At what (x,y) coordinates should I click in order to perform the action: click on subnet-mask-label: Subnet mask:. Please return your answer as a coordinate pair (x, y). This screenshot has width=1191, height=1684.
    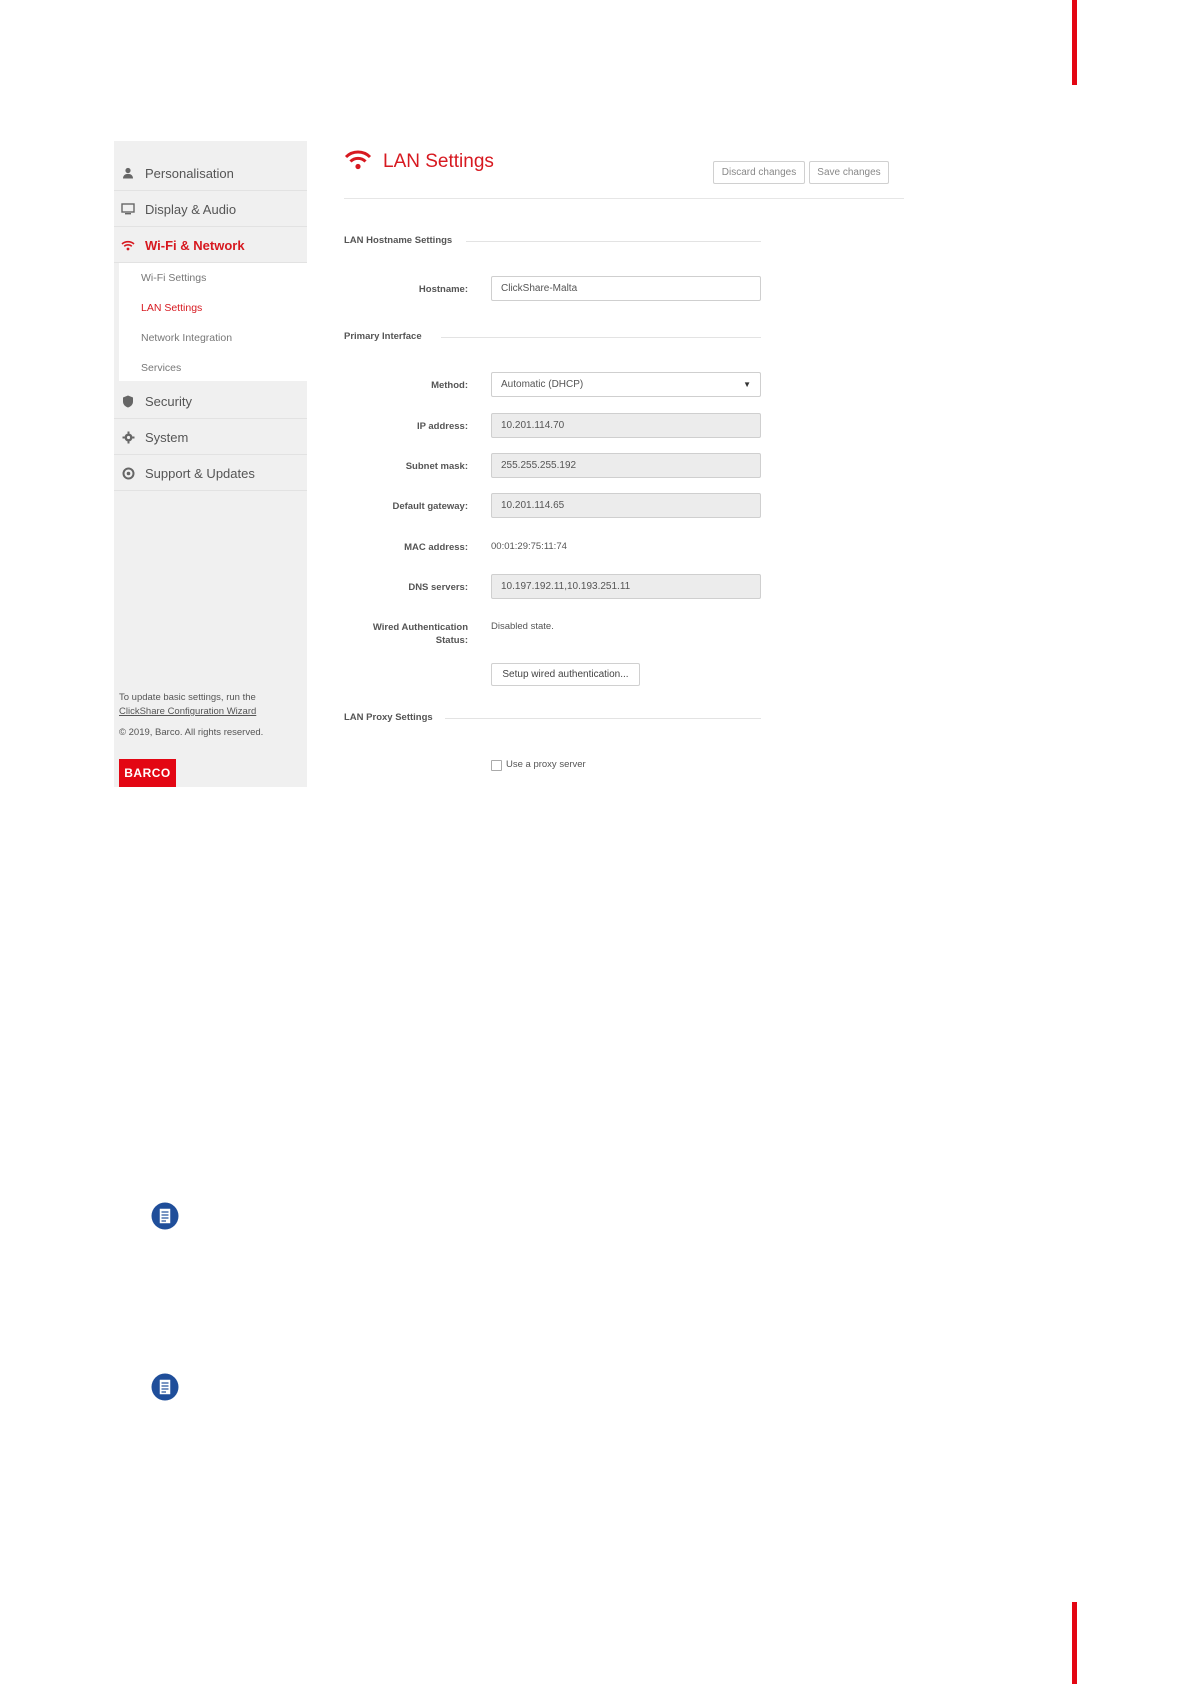
    Looking at the image, I should click on (436, 466).